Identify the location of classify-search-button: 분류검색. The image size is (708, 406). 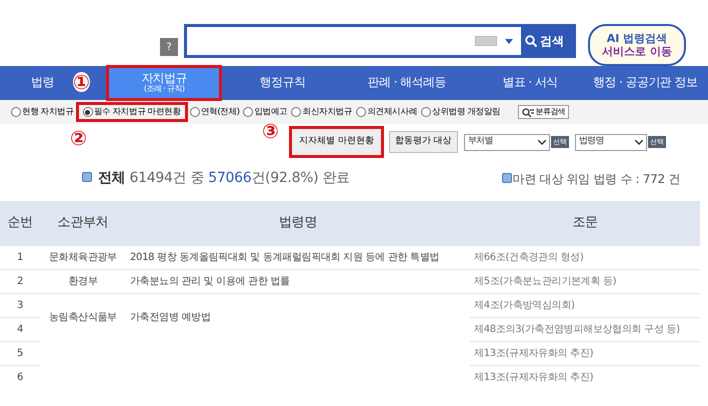
(544, 112).